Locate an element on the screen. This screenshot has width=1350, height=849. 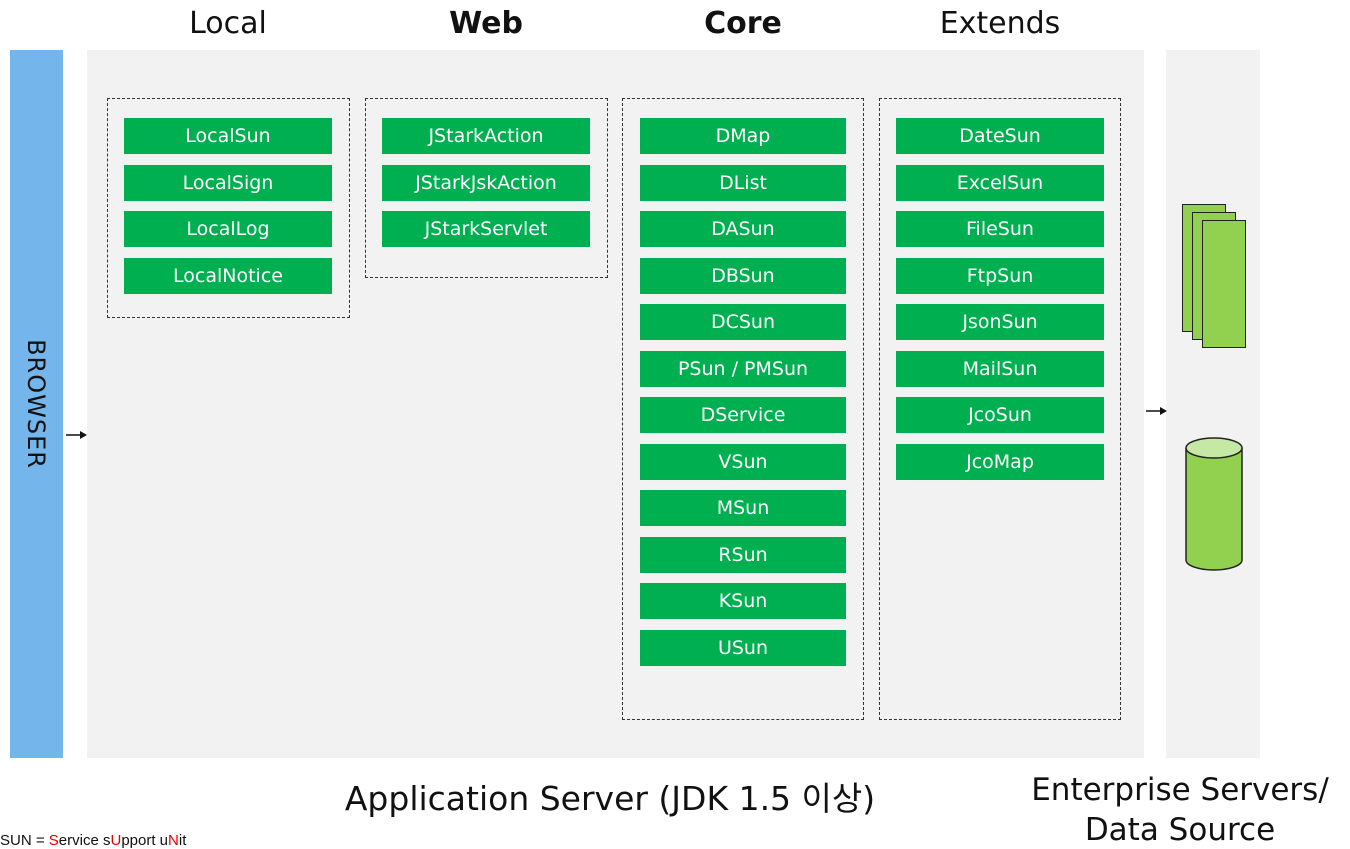
module-core-11: USun is located at coordinates (743, 648).